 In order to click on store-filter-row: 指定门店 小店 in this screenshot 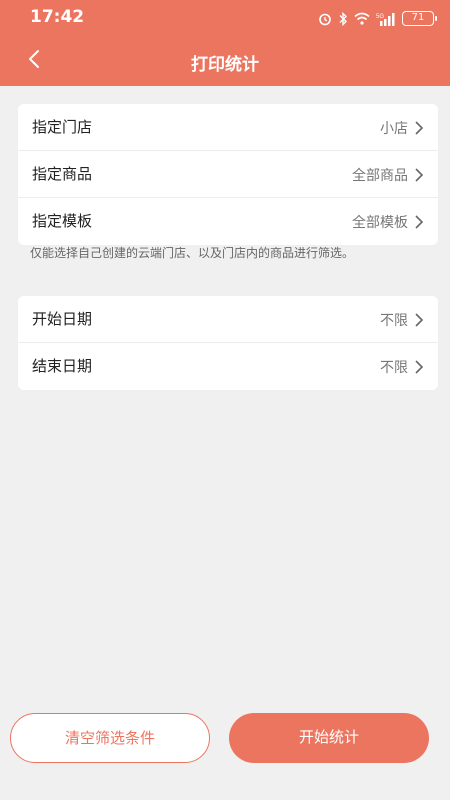, I will do `click(228, 127)`.